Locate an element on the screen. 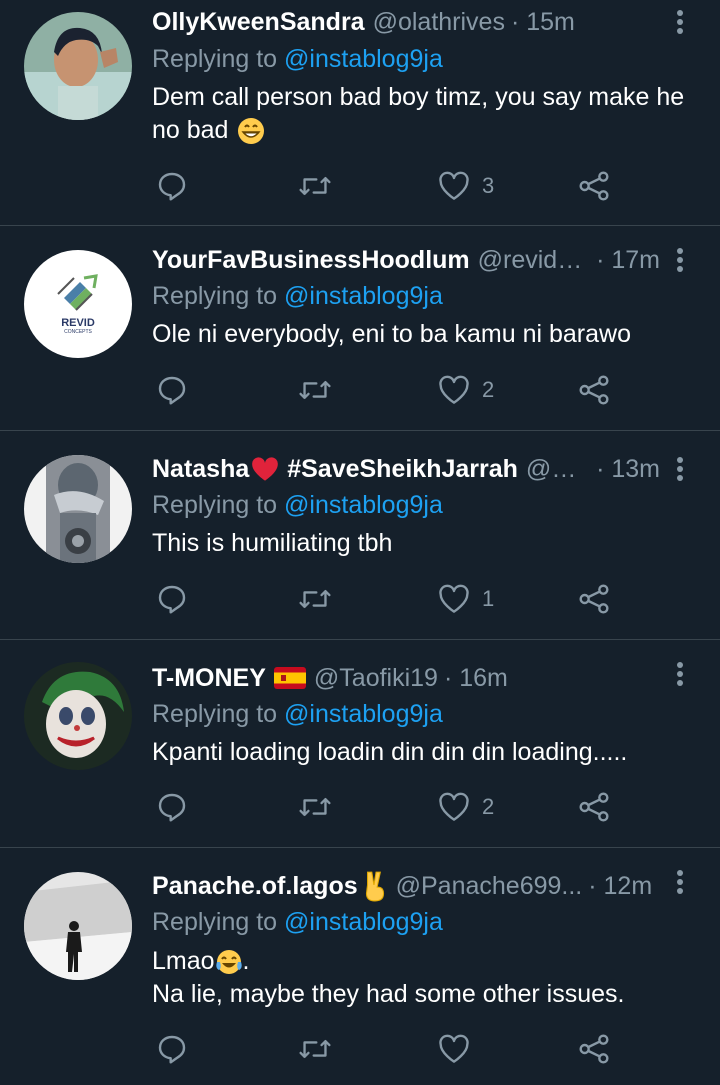 The image size is (720, 1085). tweet-header: Panache.of.lagos @Panache699... · 12m is located at coordinates (406, 886).